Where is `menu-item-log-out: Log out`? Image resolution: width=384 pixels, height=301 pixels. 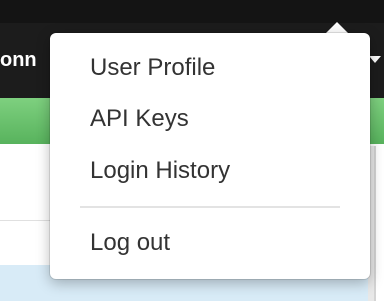
menu-item-log-out: Log out is located at coordinates (210, 243).